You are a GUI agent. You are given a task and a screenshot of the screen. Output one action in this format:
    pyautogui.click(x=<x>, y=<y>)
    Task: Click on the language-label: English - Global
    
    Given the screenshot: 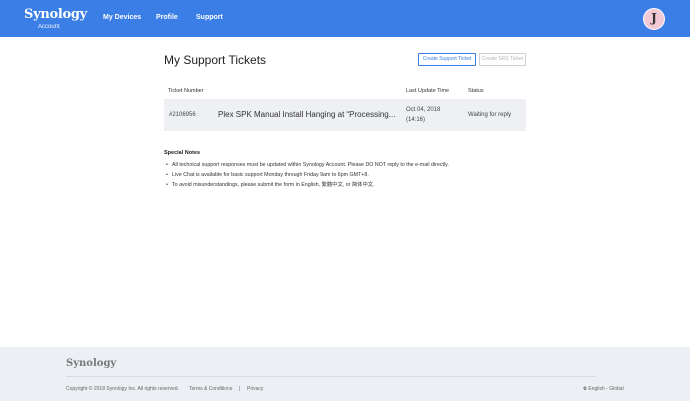 What is the action you would take?
    pyautogui.click(x=606, y=389)
    